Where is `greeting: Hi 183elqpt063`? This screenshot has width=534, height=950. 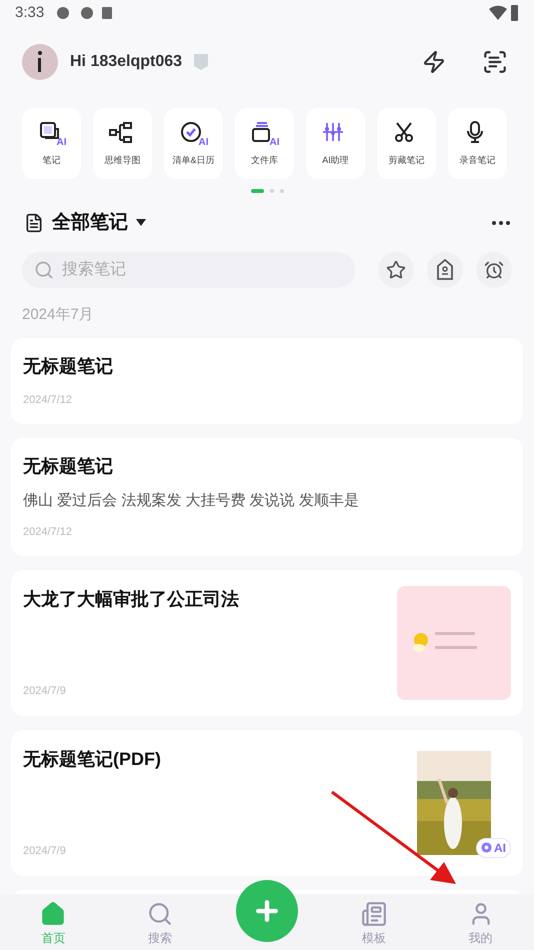
greeting: Hi 183elqpt063 is located at coordinates (126, 62).